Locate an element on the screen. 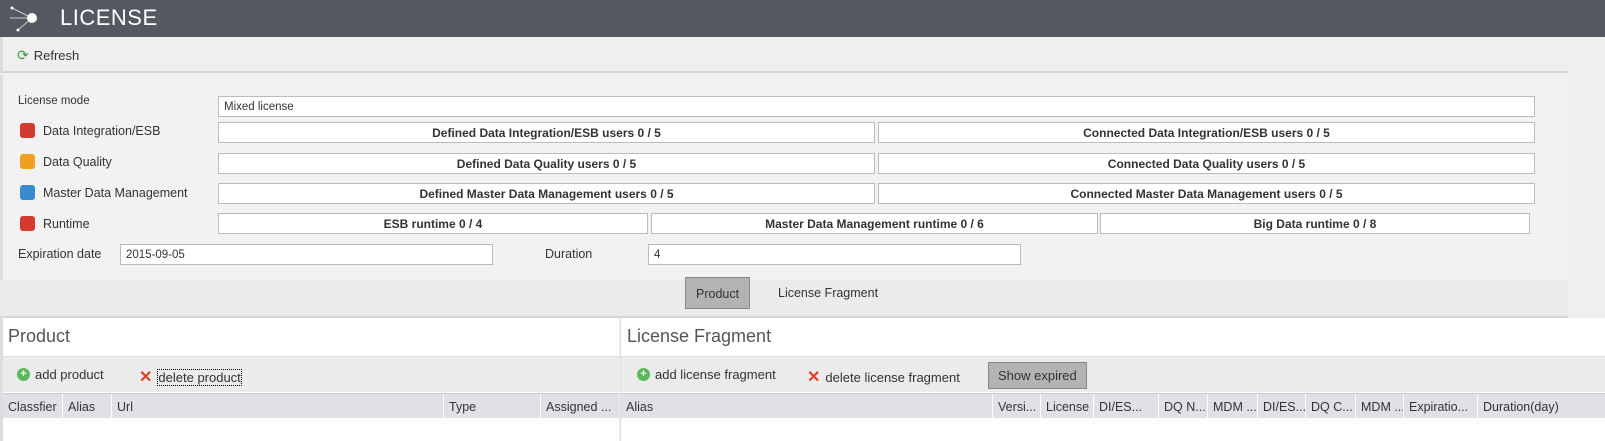 The image size is (1605, 441). dq-icon is located at coordinates (27, 161).